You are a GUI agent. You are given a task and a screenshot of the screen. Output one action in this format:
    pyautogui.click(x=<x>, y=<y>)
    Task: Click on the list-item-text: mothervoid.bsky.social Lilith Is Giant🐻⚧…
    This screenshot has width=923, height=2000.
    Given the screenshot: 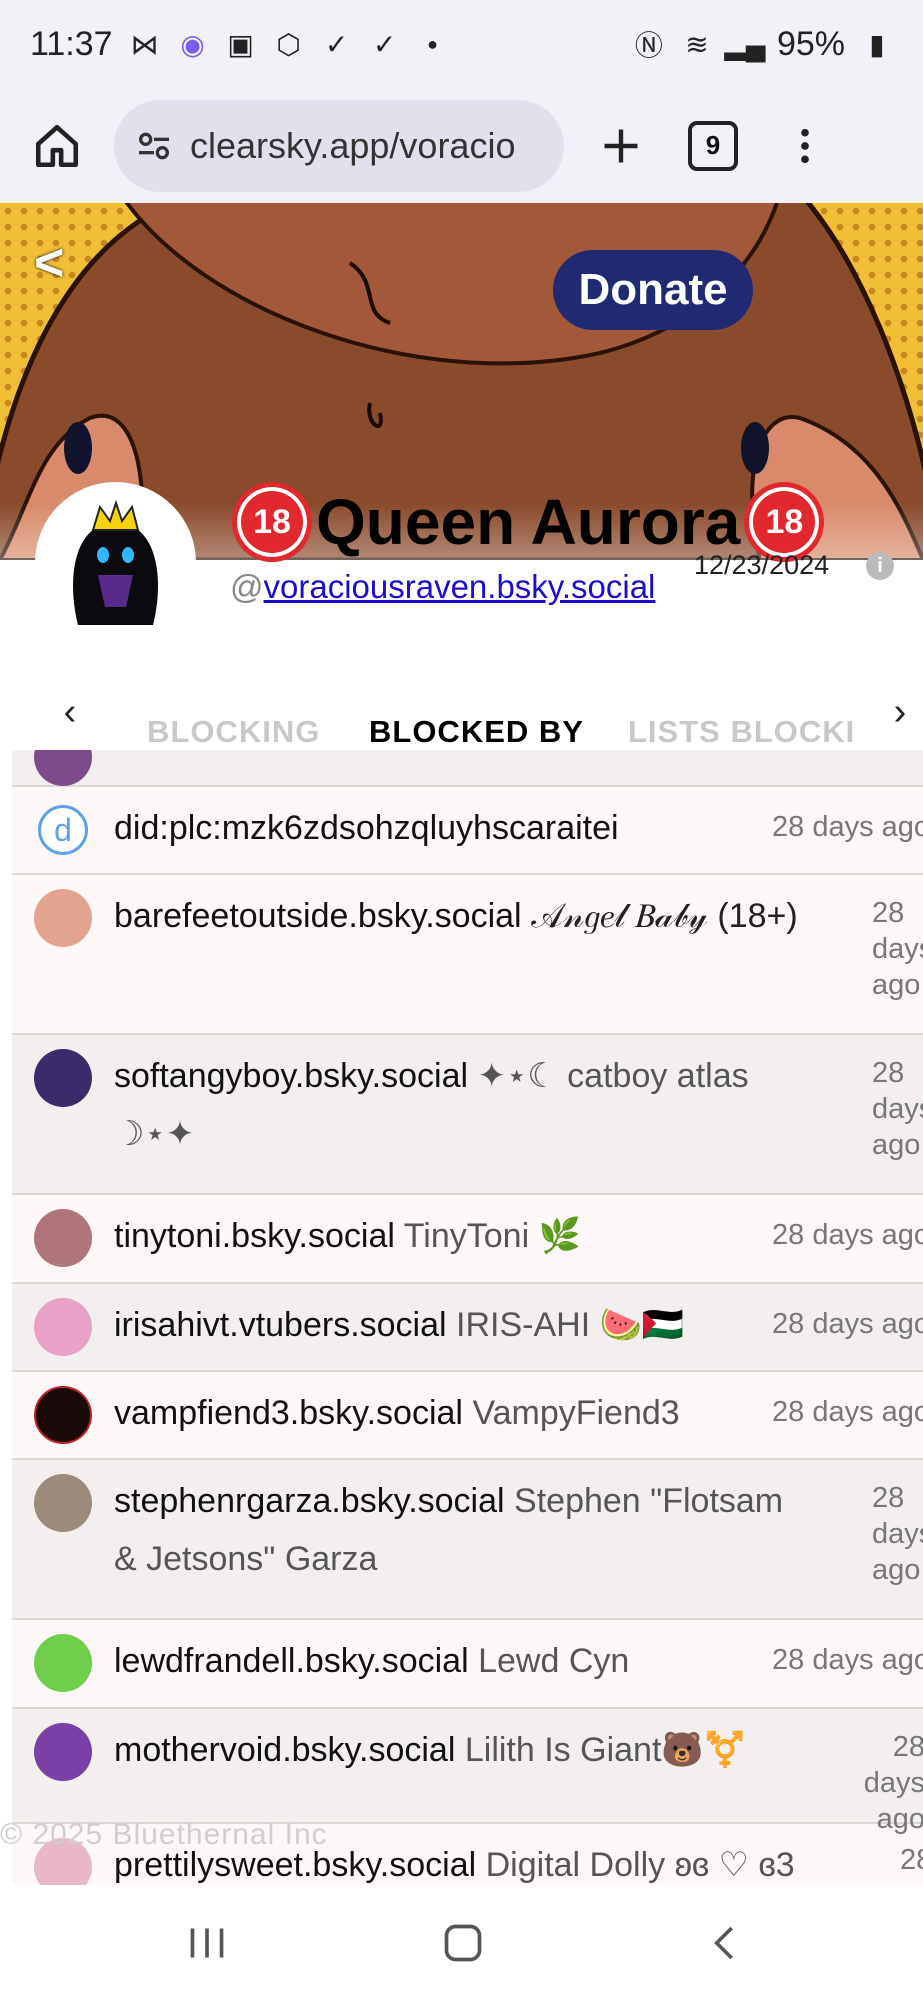 What is the action you would take?
    pyautogui.click(x=434, y=1750)
    